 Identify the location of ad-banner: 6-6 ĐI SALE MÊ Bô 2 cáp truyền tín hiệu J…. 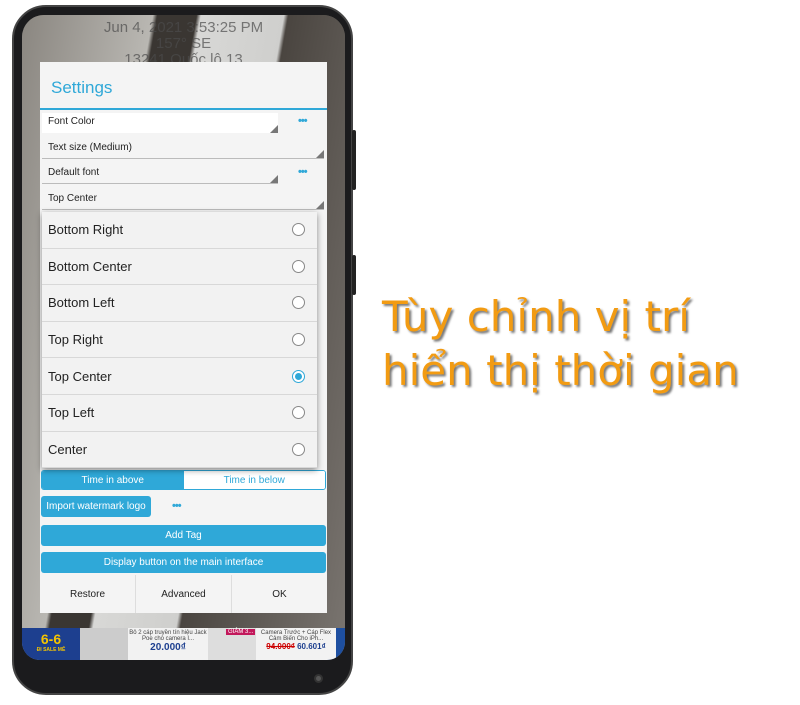
(183, 644).